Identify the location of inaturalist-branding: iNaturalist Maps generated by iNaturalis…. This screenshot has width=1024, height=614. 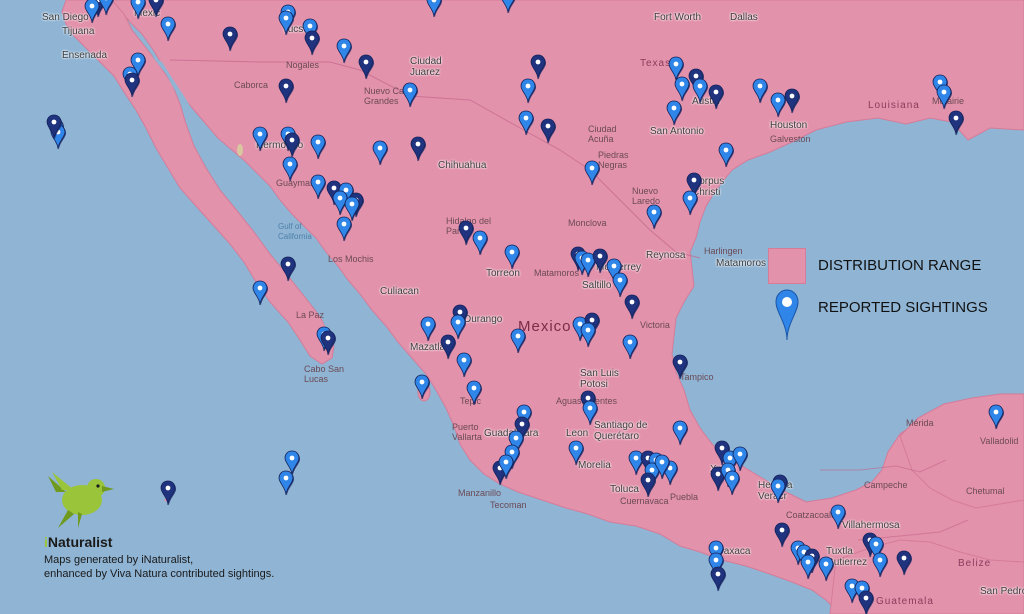
(190, 530).